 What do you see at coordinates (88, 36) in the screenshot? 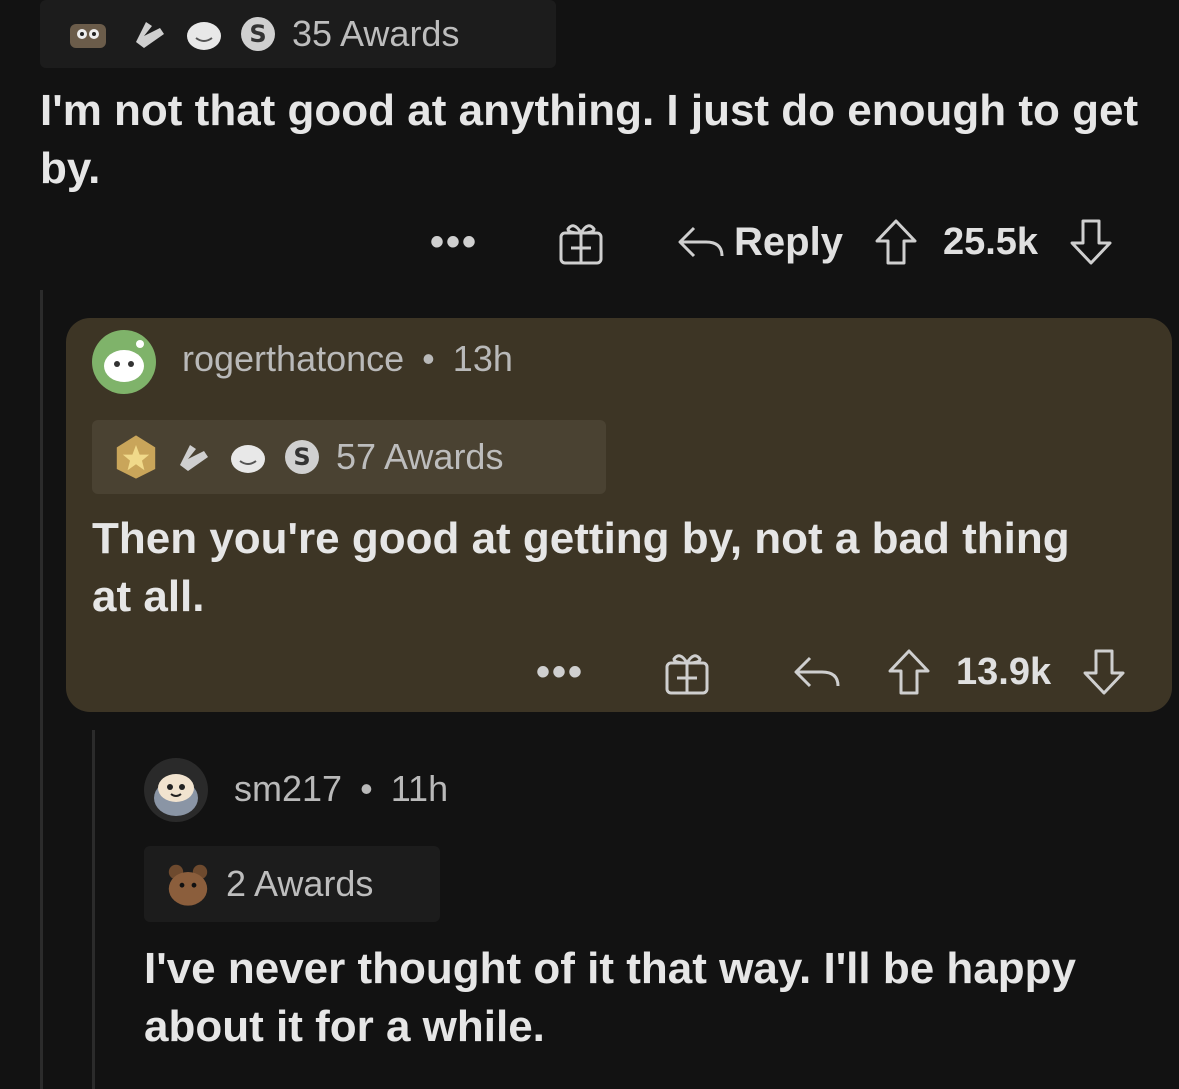
I see `robot-award-icon` at bounding box center [88, 36].